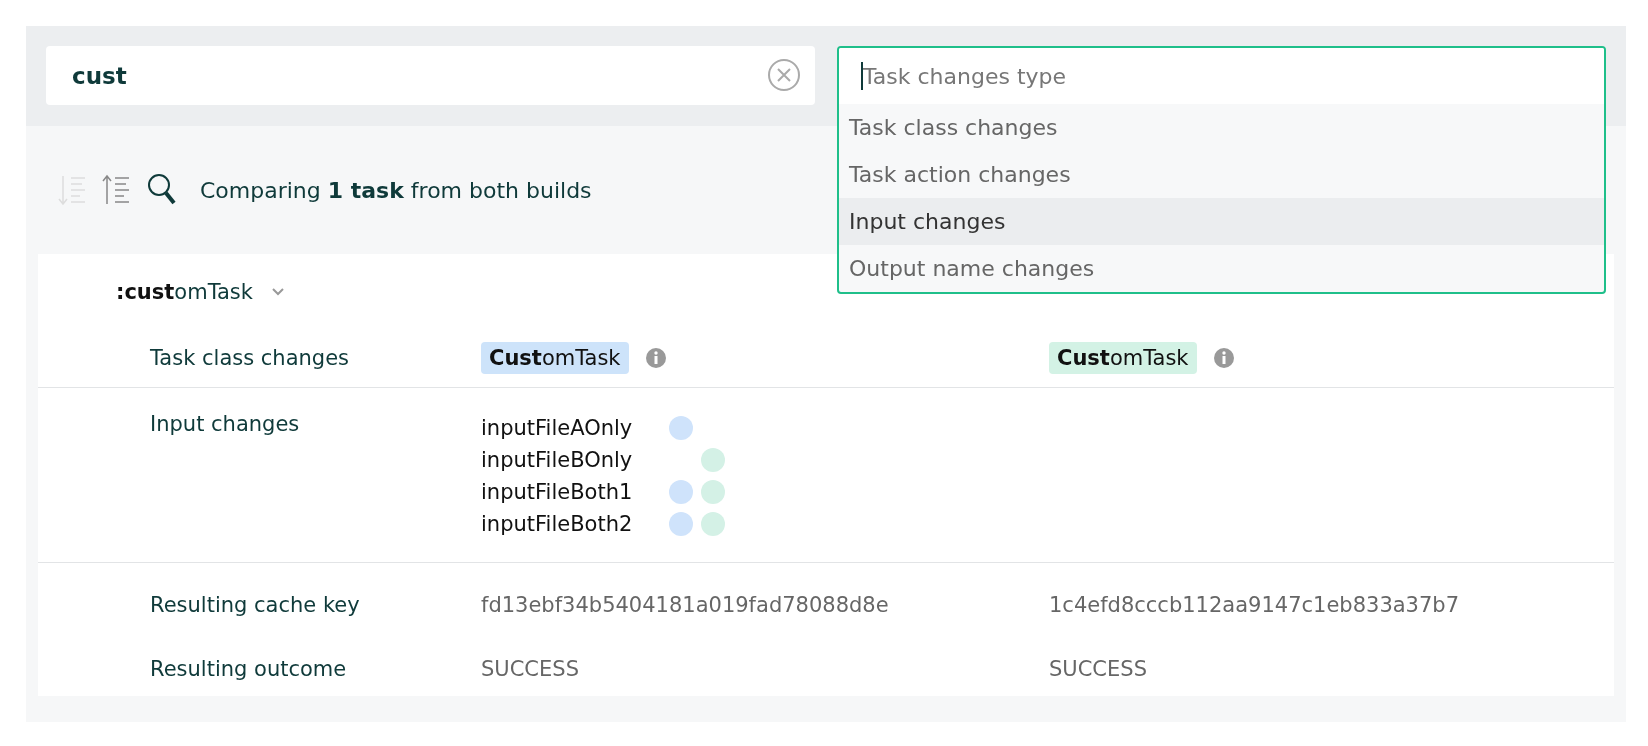 The height and width of the screenshot is (746, 1648). What do you see at coordinates (430, 75) in the screenshot?
I see `search-field: cust` at bounding box center [430, 75].